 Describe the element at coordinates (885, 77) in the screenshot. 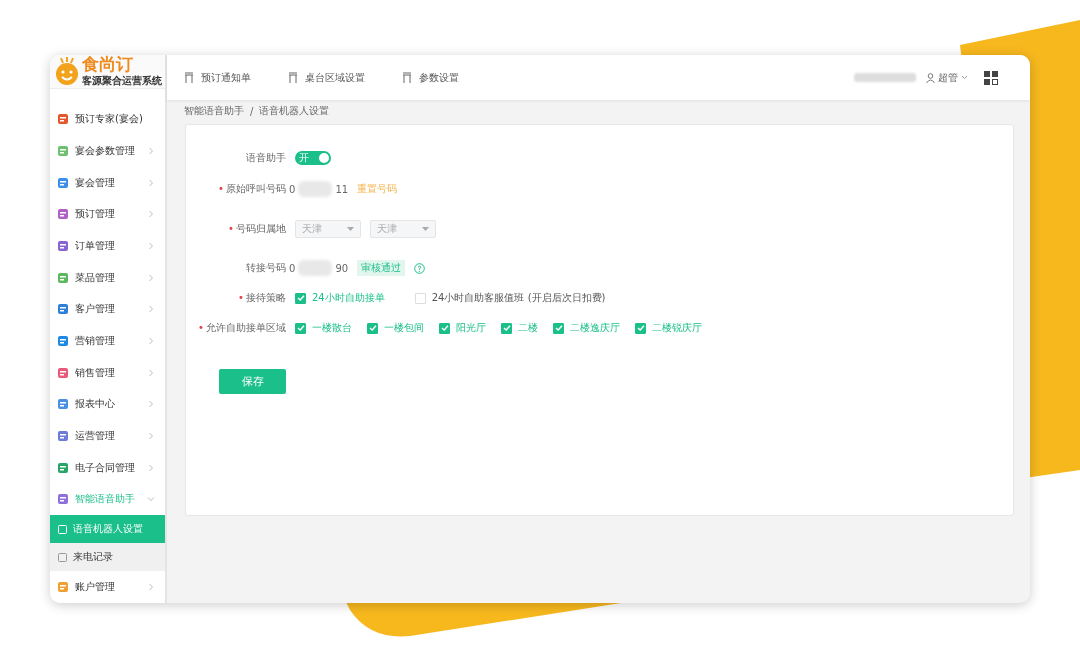

I see `blurred-text` at that location.